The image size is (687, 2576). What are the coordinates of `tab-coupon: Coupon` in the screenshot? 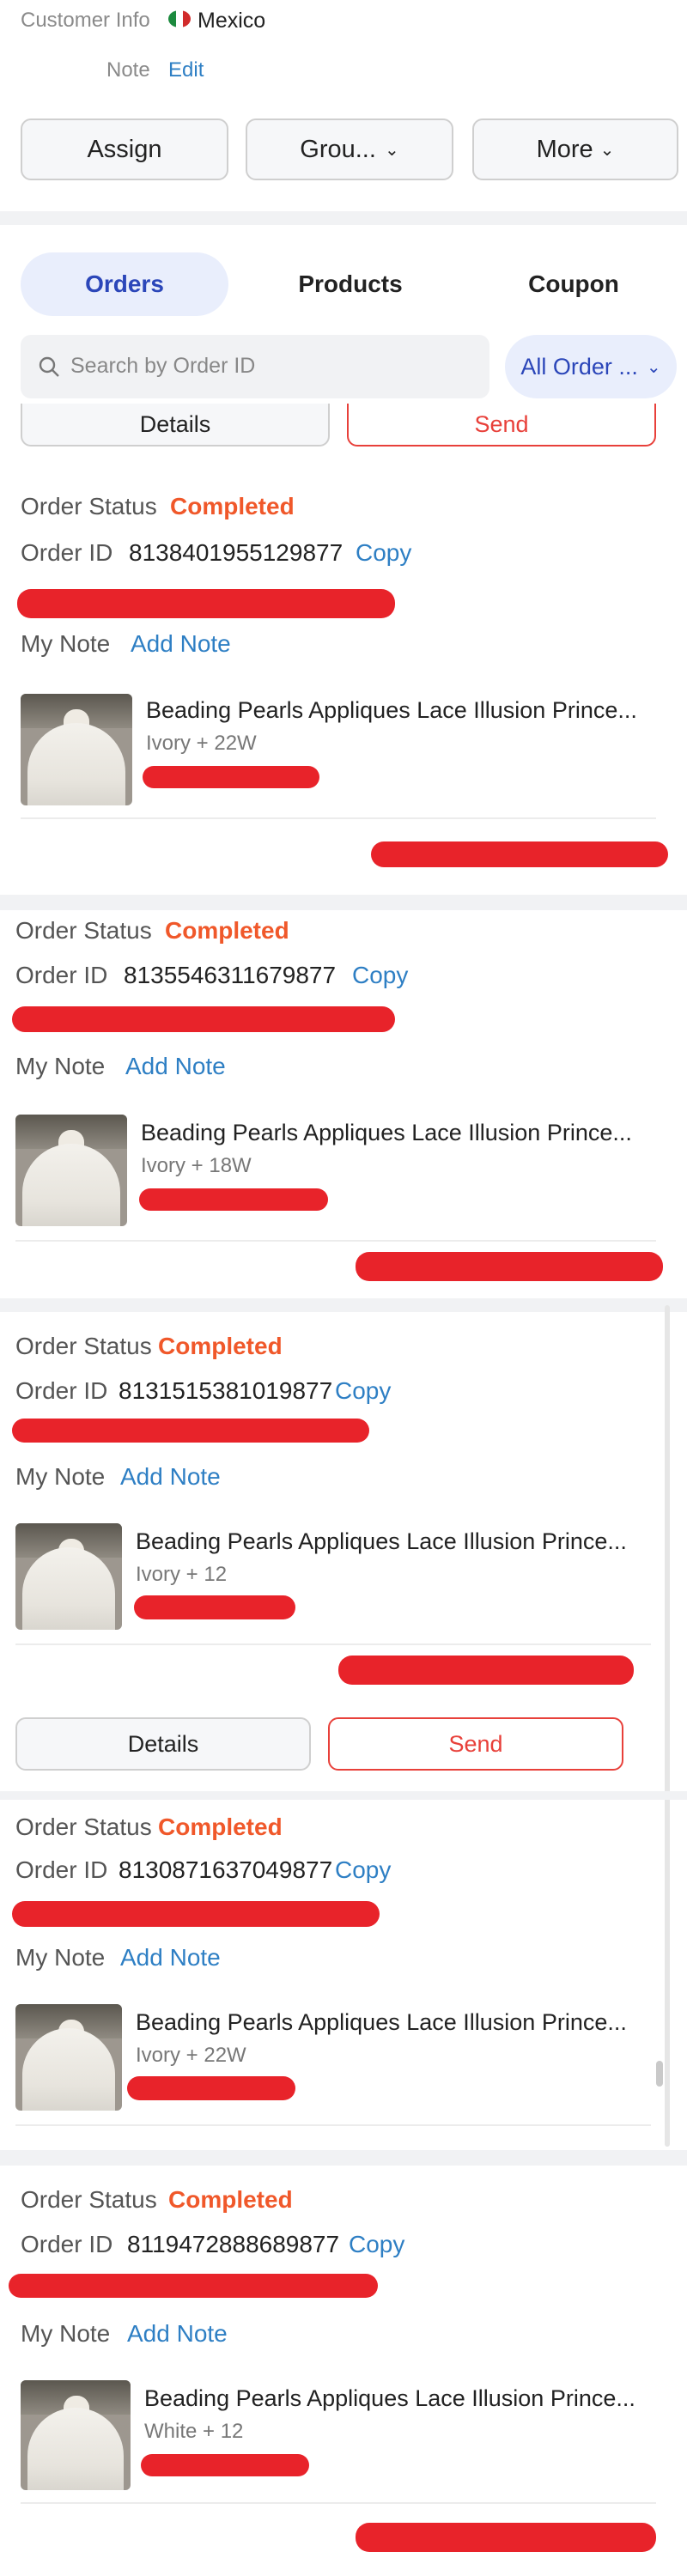 It's located at (573, 284).